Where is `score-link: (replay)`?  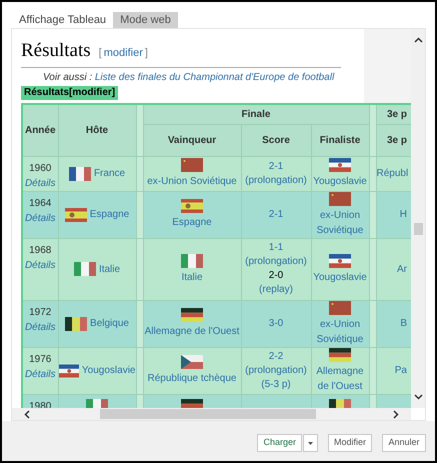 score-link: (replay) is located at coordinates (276, 290).